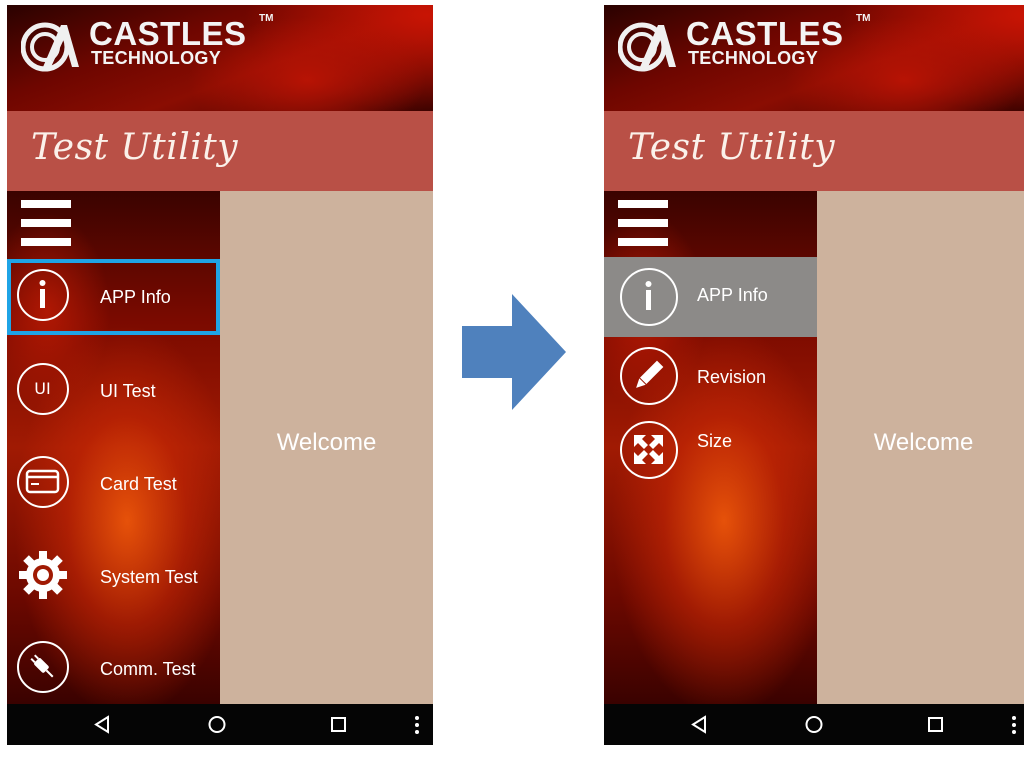  I want to click on gear-icon, so click(43, 575).